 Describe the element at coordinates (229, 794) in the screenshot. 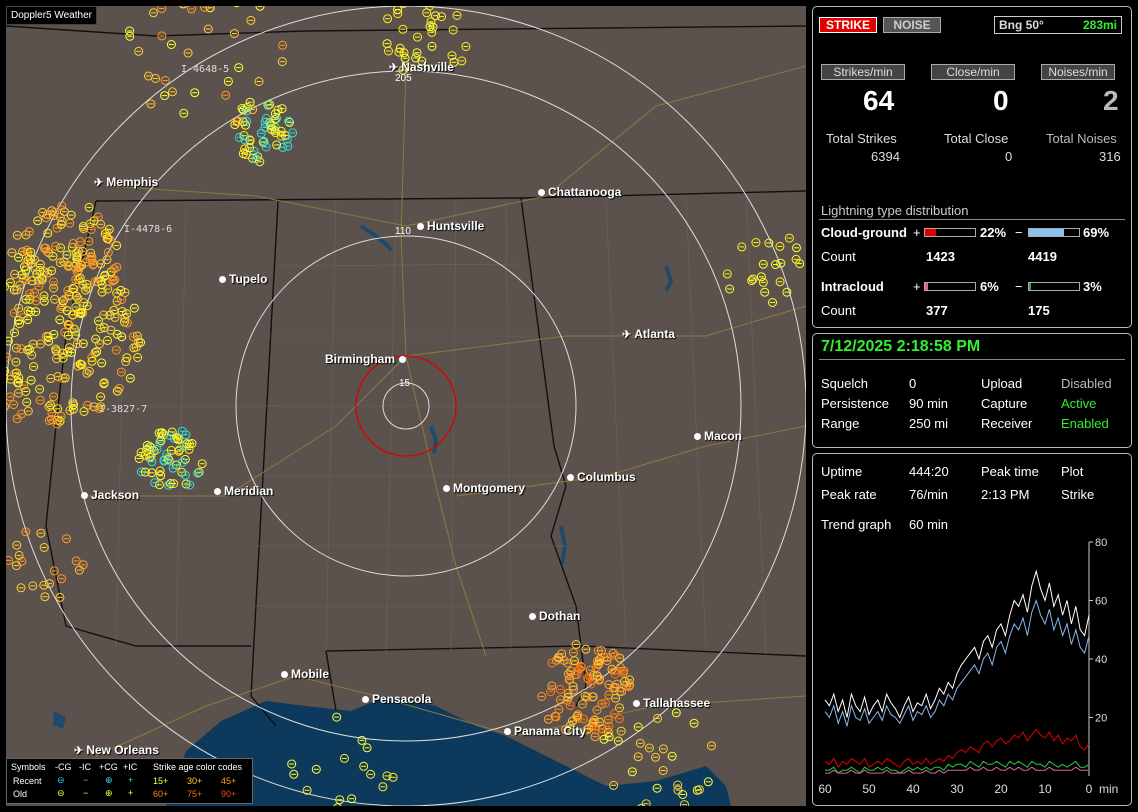

I see `age-code: 90+` at that location.